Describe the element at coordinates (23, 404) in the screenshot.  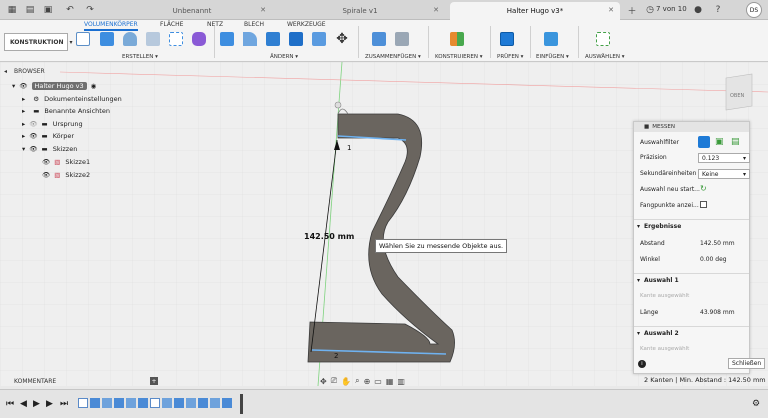
I see `prev-step-icon: ◀` at that location.